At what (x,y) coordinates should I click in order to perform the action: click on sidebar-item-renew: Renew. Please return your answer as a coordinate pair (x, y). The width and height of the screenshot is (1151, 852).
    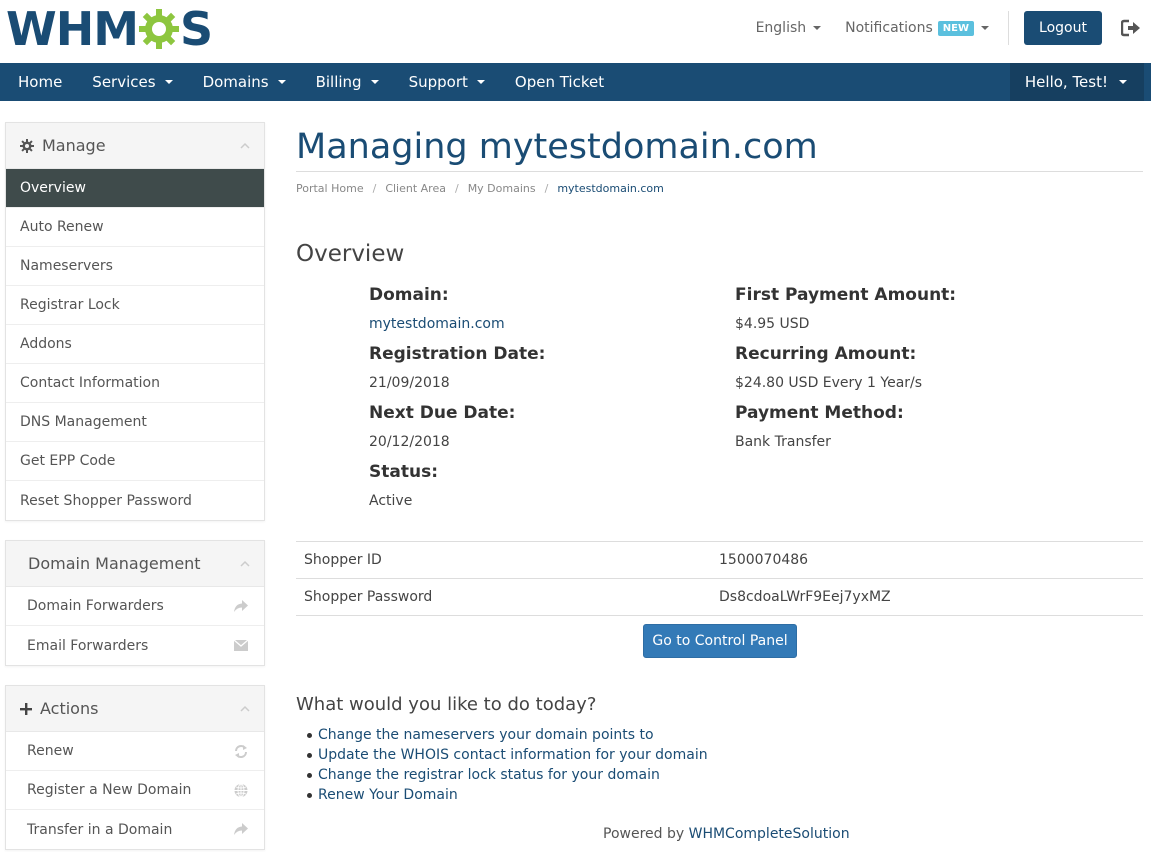
    Looking at the image, I should click on (135, 751).